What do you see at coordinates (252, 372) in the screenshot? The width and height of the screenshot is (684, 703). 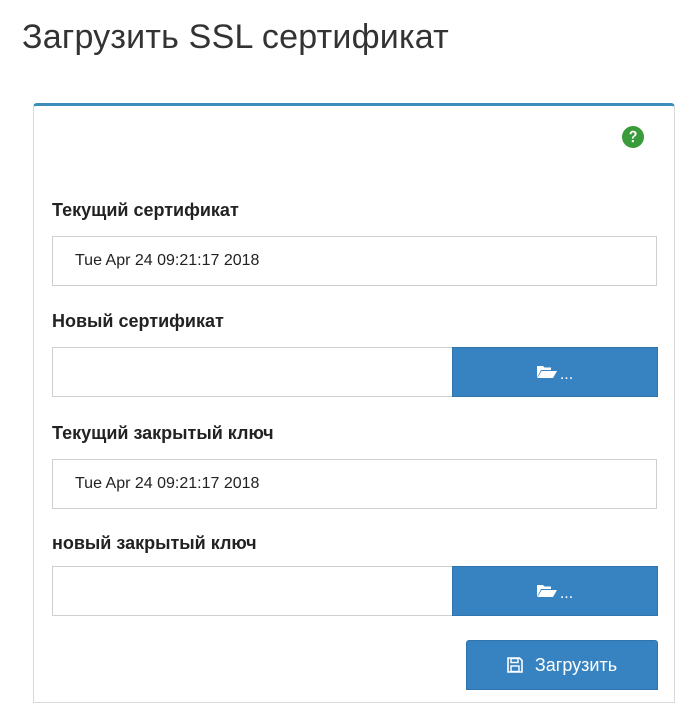 I see `new-certificate-file-input` at bounding box center [252, 372].